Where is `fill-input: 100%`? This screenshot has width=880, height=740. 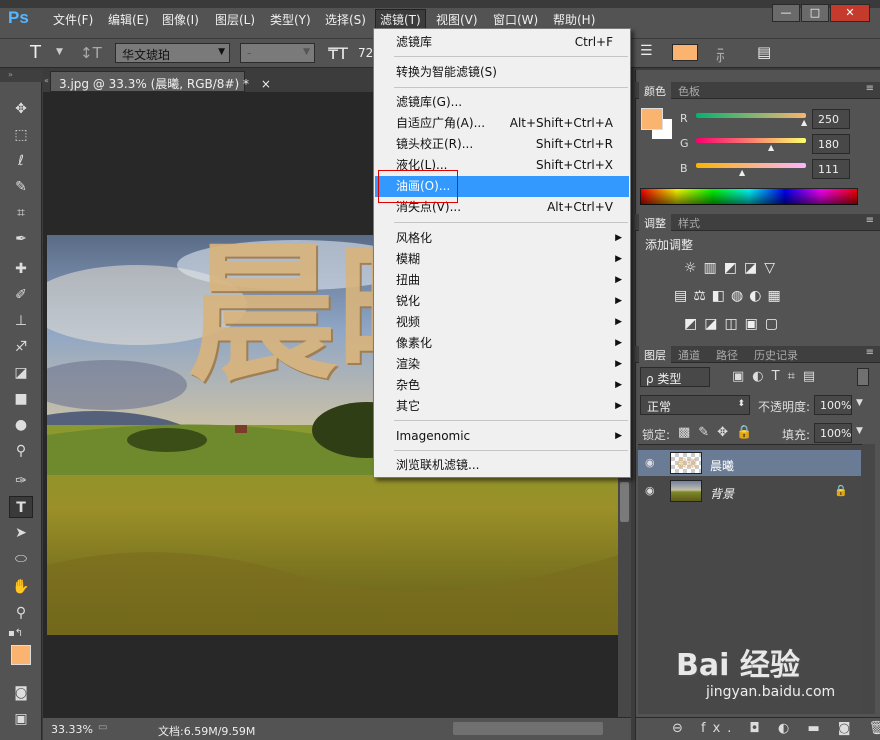 fill-input: 100% is located at coordinates (833, 433).